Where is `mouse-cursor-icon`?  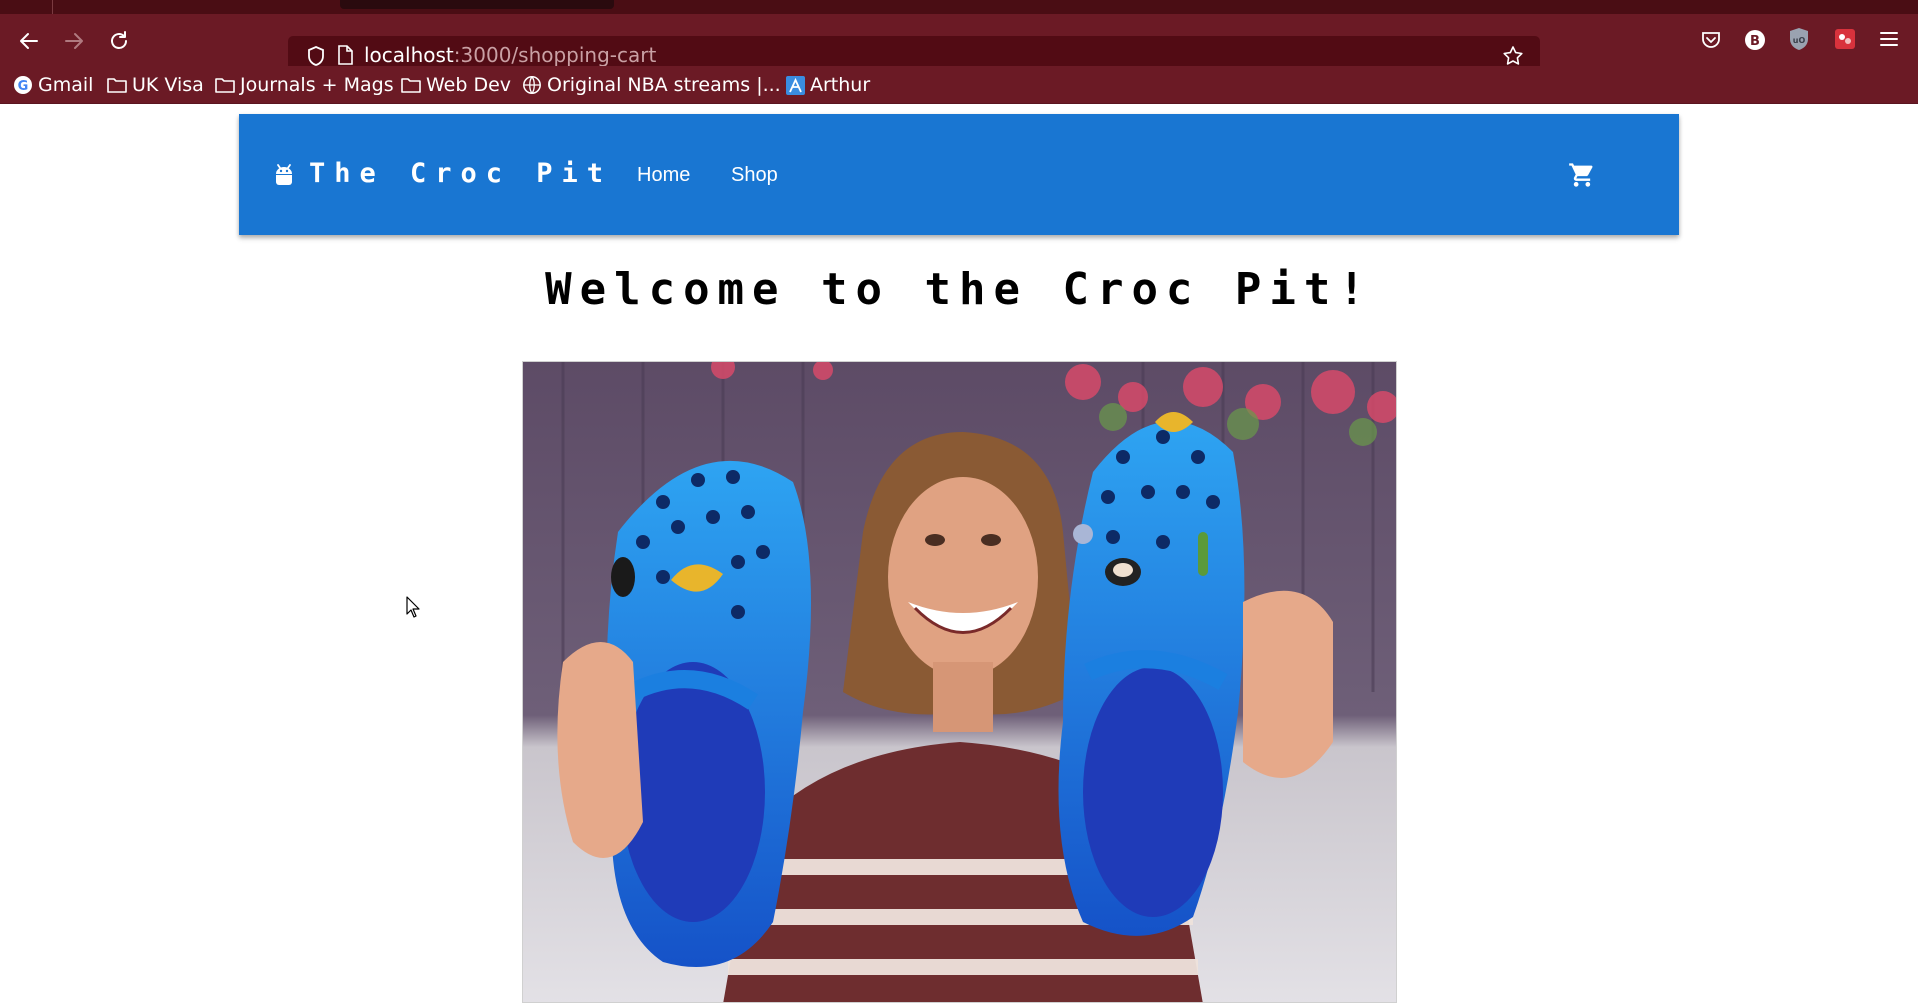
mouse-cursor-icon is located at coordinates (413, 607).